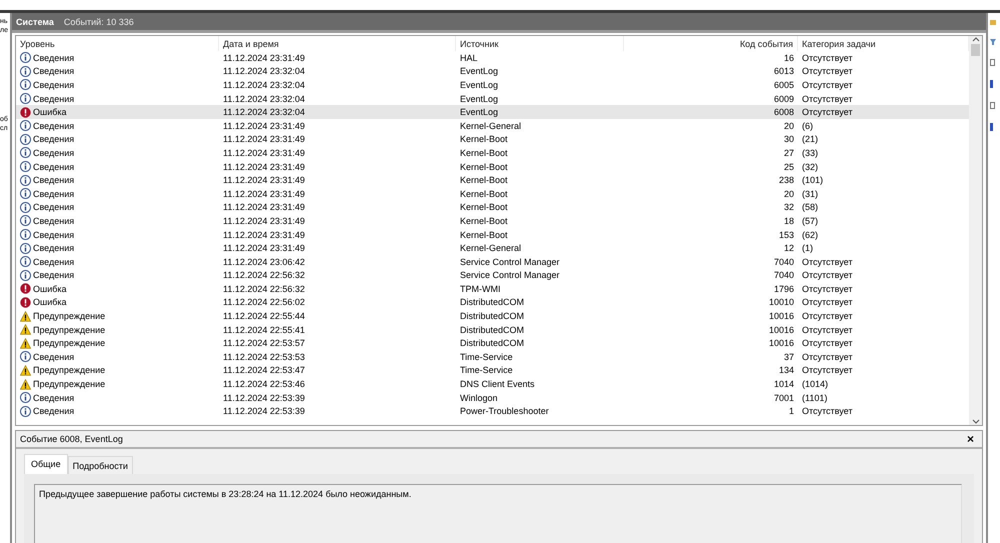  What do you see at coordinates (788, 167) in the screenshot?
I see `table-cell-text: 25` at bounding box center [788, 167].